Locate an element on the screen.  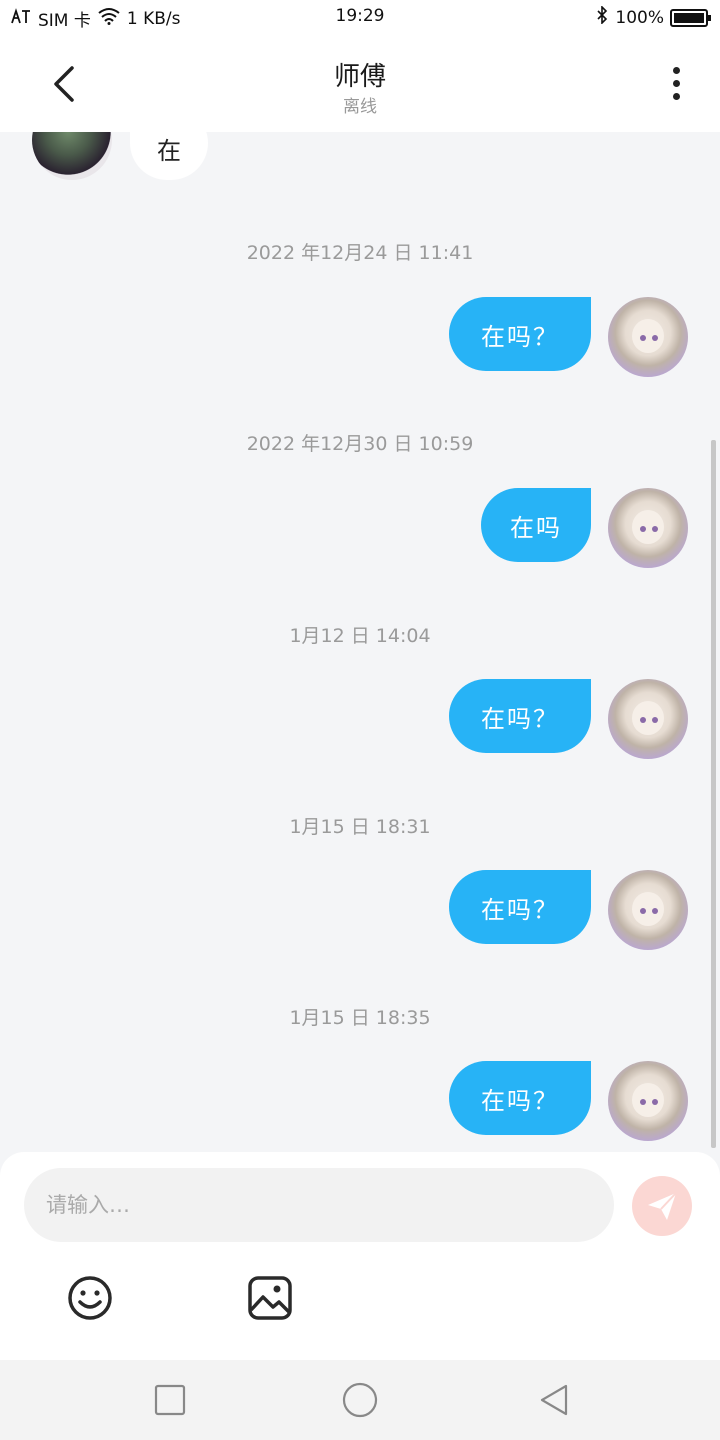
send-button is located at coordinates (662, 1206).